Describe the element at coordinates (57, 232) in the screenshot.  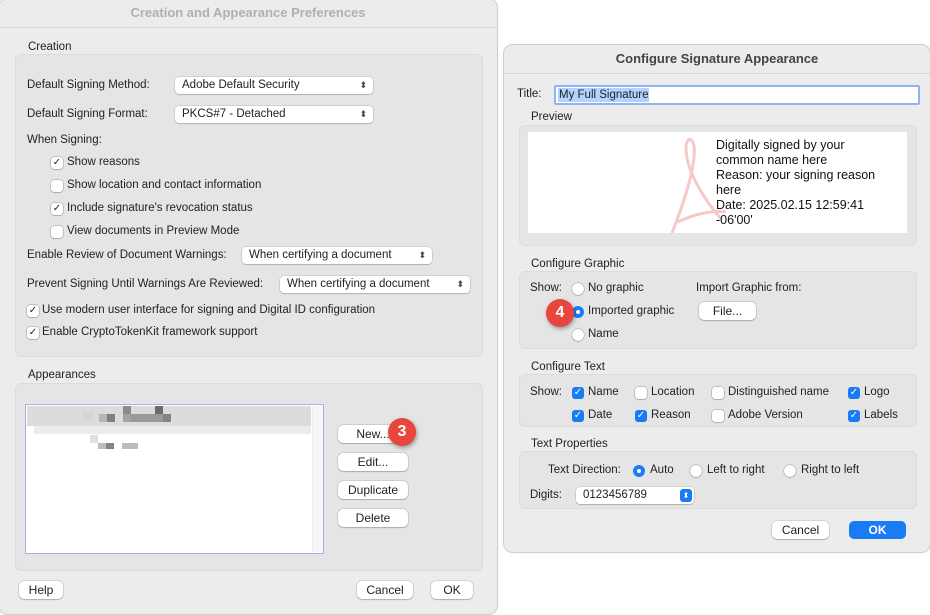
I see `preview-mode-checkbox` at that location.